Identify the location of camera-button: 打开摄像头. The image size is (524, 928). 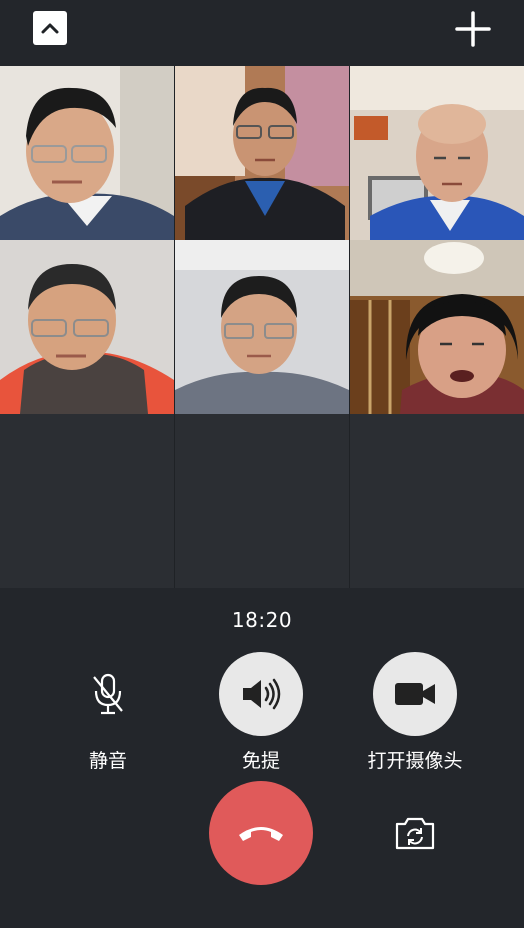
(415, 712).